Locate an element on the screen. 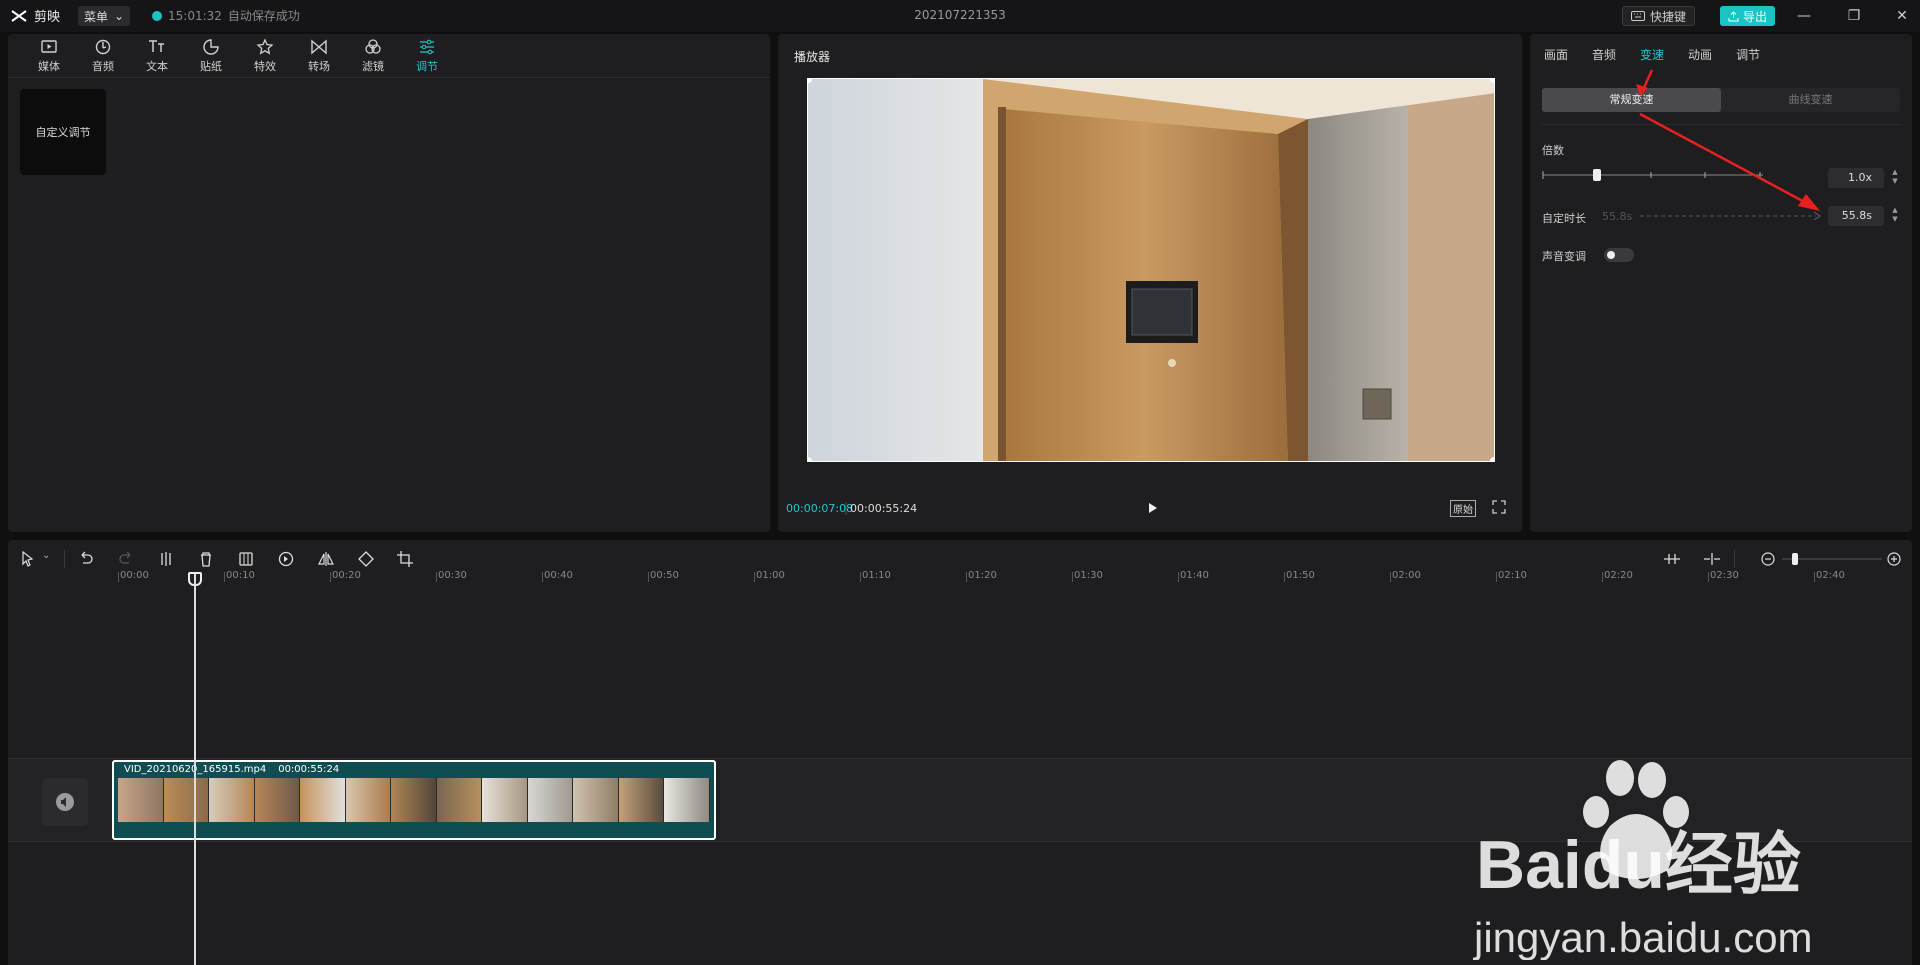  tool-label: 特效 is located at coordinates (265, 66).